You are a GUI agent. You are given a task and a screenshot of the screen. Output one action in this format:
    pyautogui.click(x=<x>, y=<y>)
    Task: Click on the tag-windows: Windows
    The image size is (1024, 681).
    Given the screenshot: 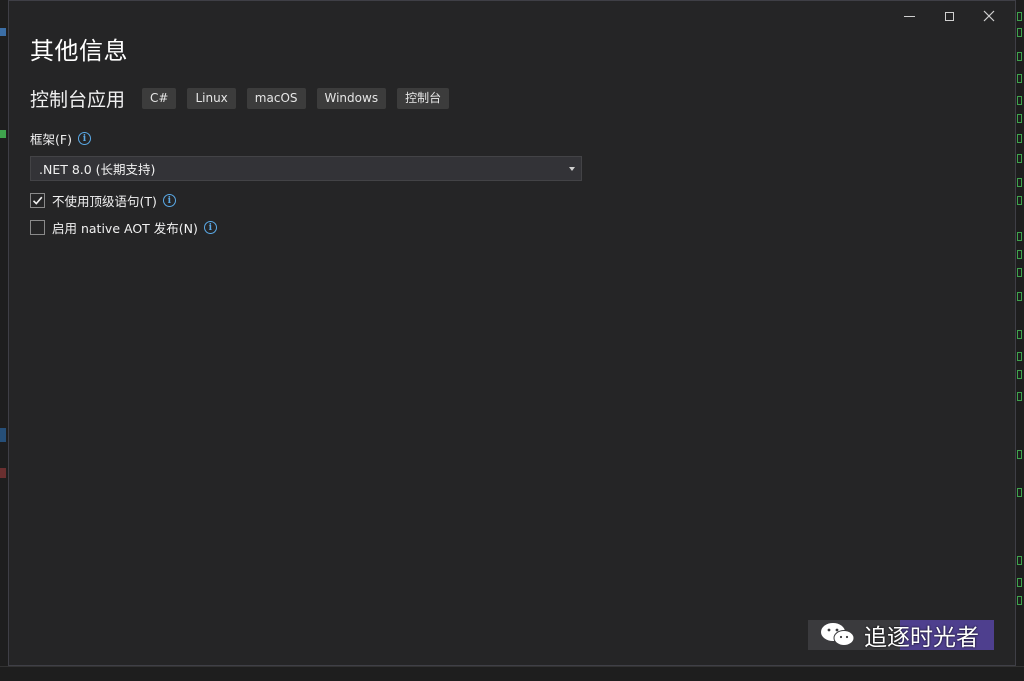 What is the action you would take?
    pyautogui.click(x=351, y=98)
    